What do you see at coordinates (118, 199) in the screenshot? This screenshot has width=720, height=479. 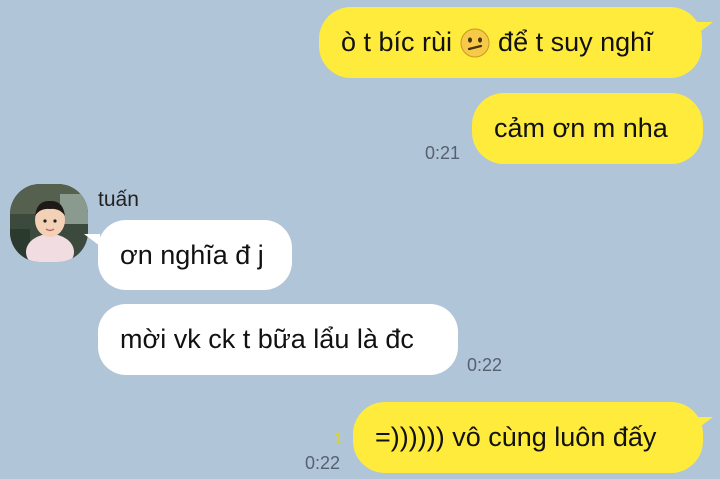 I see `sender-name: tuấn` at bounding box center [118, 199].